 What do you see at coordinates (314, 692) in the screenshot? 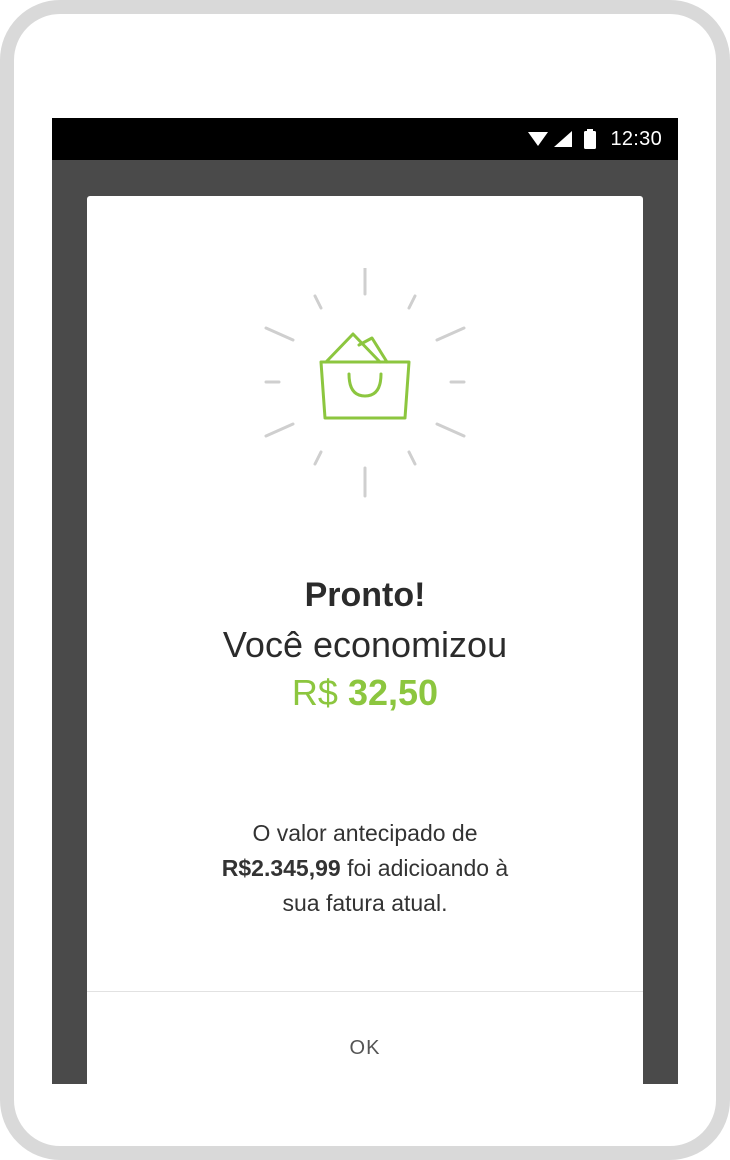
I see `currency-symbol: R$` at bounding box center [314, 692].